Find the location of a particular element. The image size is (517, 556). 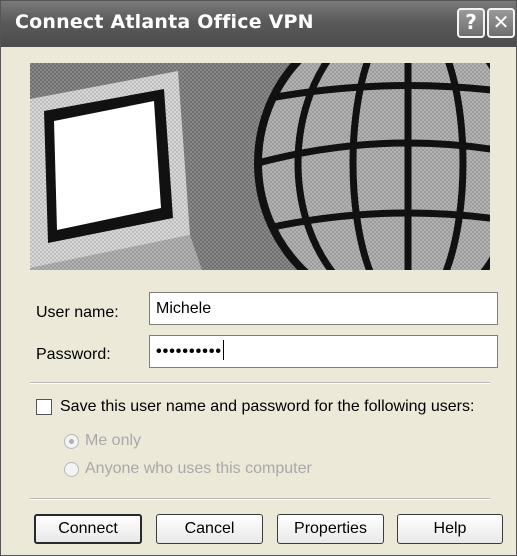

username-input is located at coordinates (323, 308).